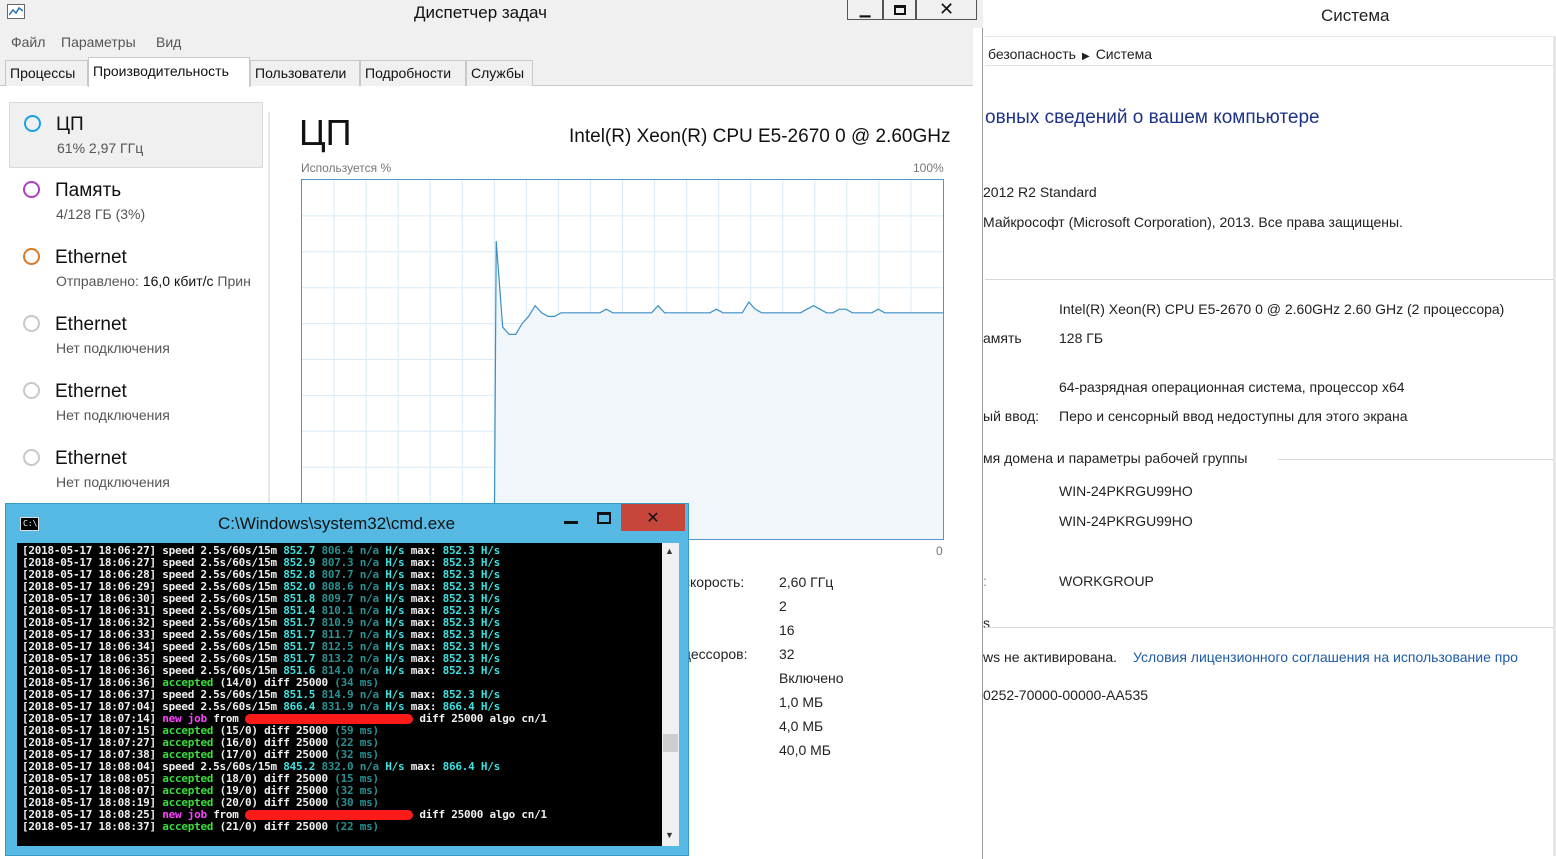 Image resolution: width=1556 pixels, height=859 pixels. Describe the element at coordinates (715, 654) in the screenshot. I see `logical-processors-label: цессоров:` at that location.